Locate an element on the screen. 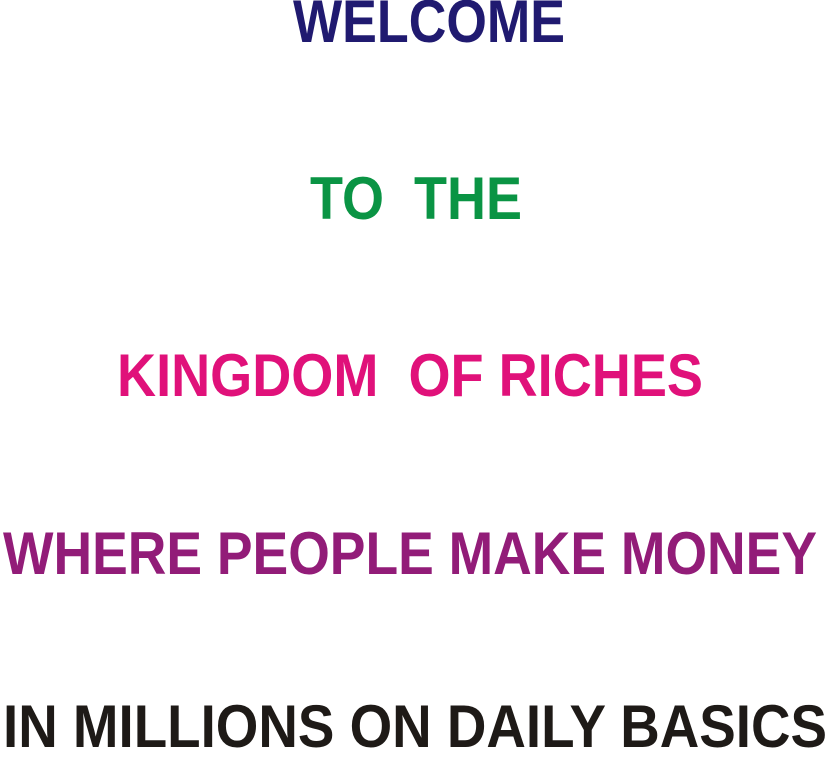 The width and height of the screenshot is (829, 760). welcome-text: WELCOME is located at coordinates (429, 27).